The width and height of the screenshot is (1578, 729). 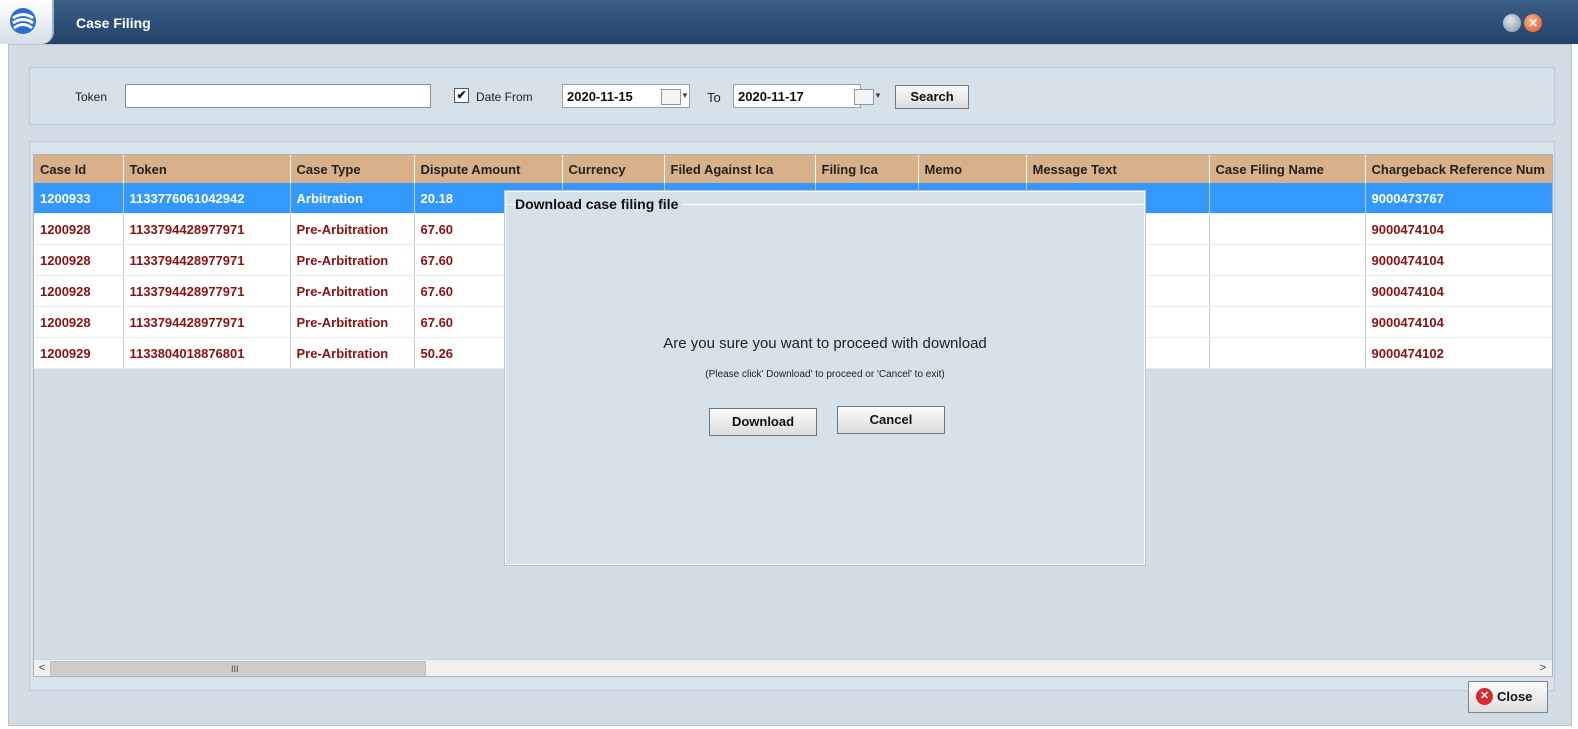 What do you see at coordinates (1458, 198) in the screenshot?
I see `cell-chargeback-ref: 9000473767` at bounding box center [1458, 198].